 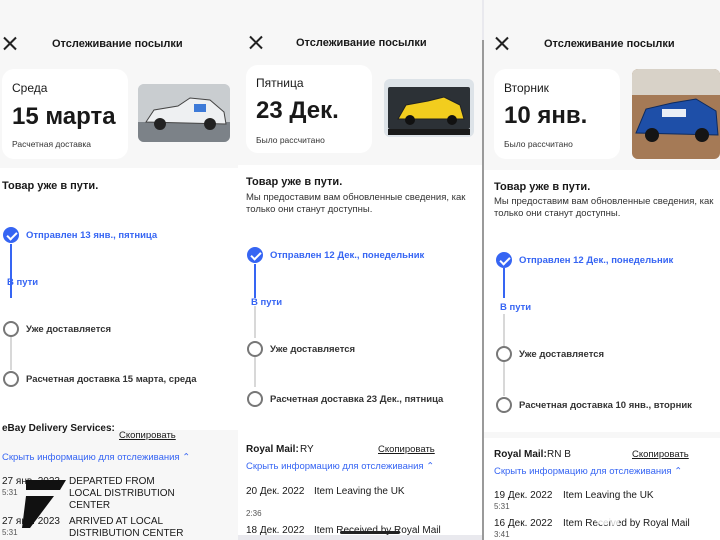 I want to click on delivery-date: 23 Дек., so click(x=297, y=110).